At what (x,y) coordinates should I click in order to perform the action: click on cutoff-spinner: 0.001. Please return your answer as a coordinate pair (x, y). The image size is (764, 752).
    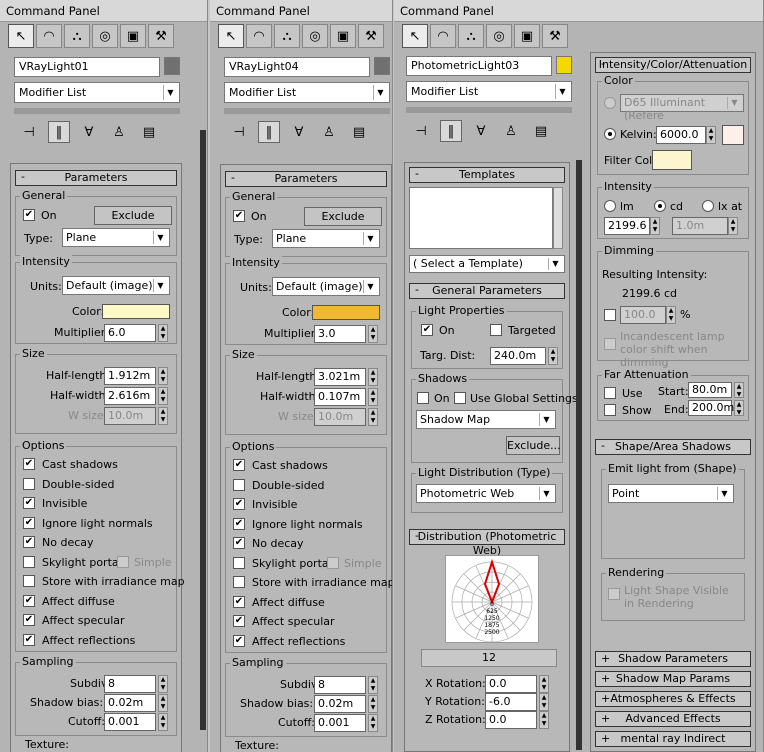
    Looking at the image, I should click on (130, 722).